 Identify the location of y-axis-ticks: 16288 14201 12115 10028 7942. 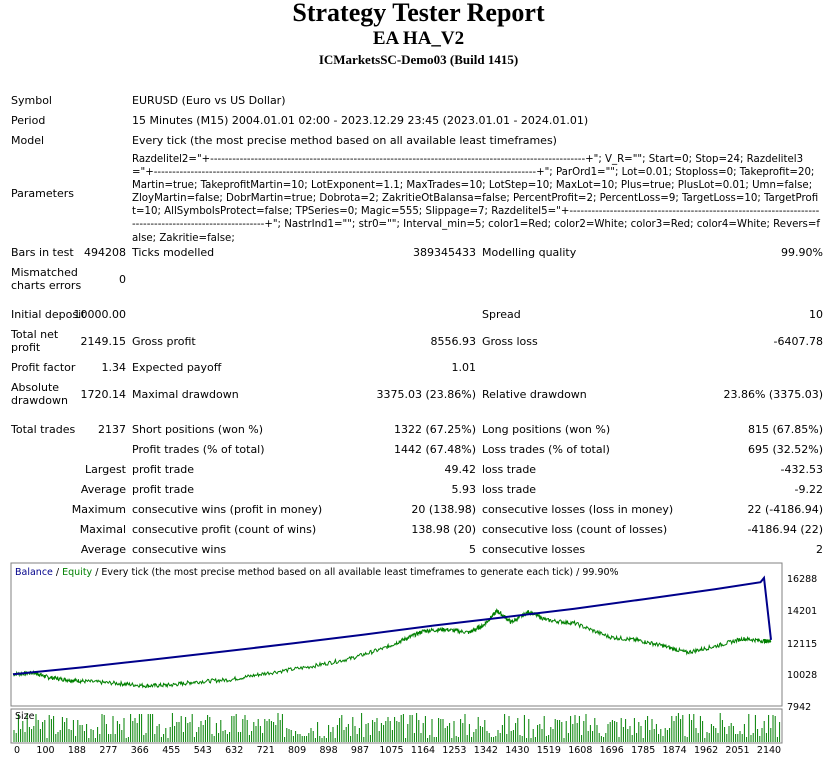
(802, 643).